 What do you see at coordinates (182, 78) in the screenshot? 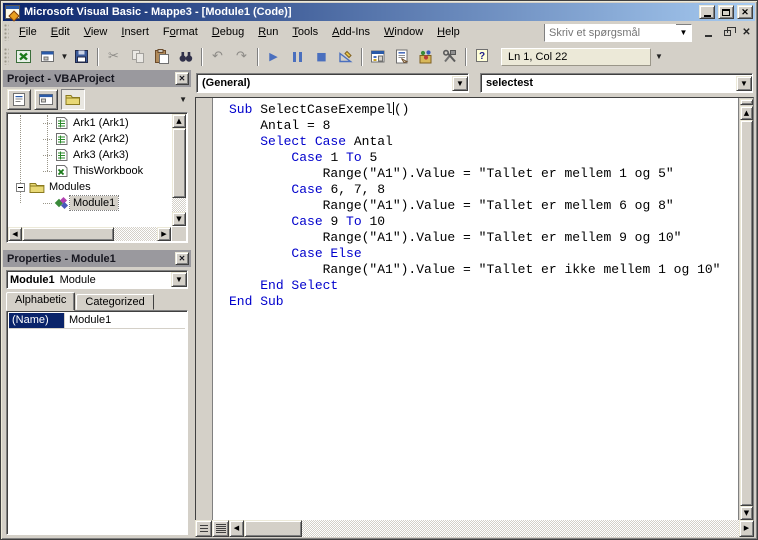
I see `project-panel-close-button: ✕` at bounding box center [182, 78].